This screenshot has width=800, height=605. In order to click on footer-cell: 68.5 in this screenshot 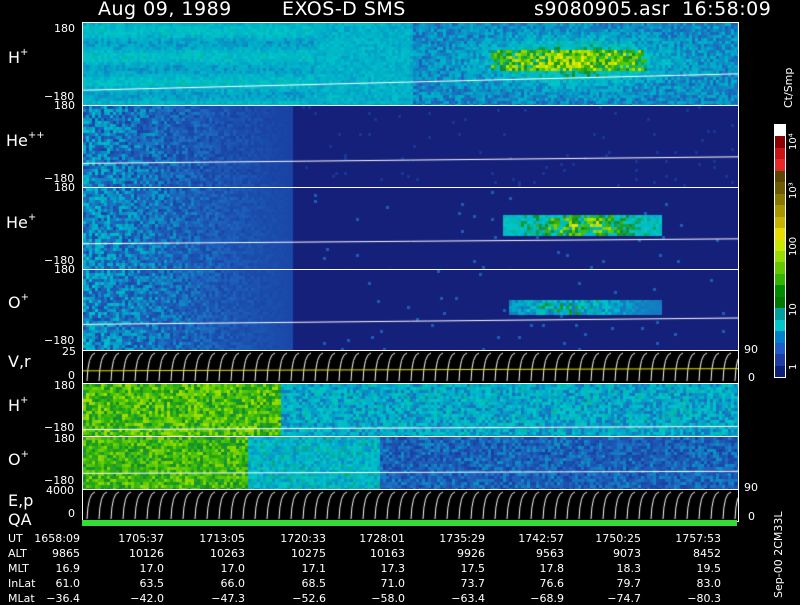, I will do `click(314, 583)`.